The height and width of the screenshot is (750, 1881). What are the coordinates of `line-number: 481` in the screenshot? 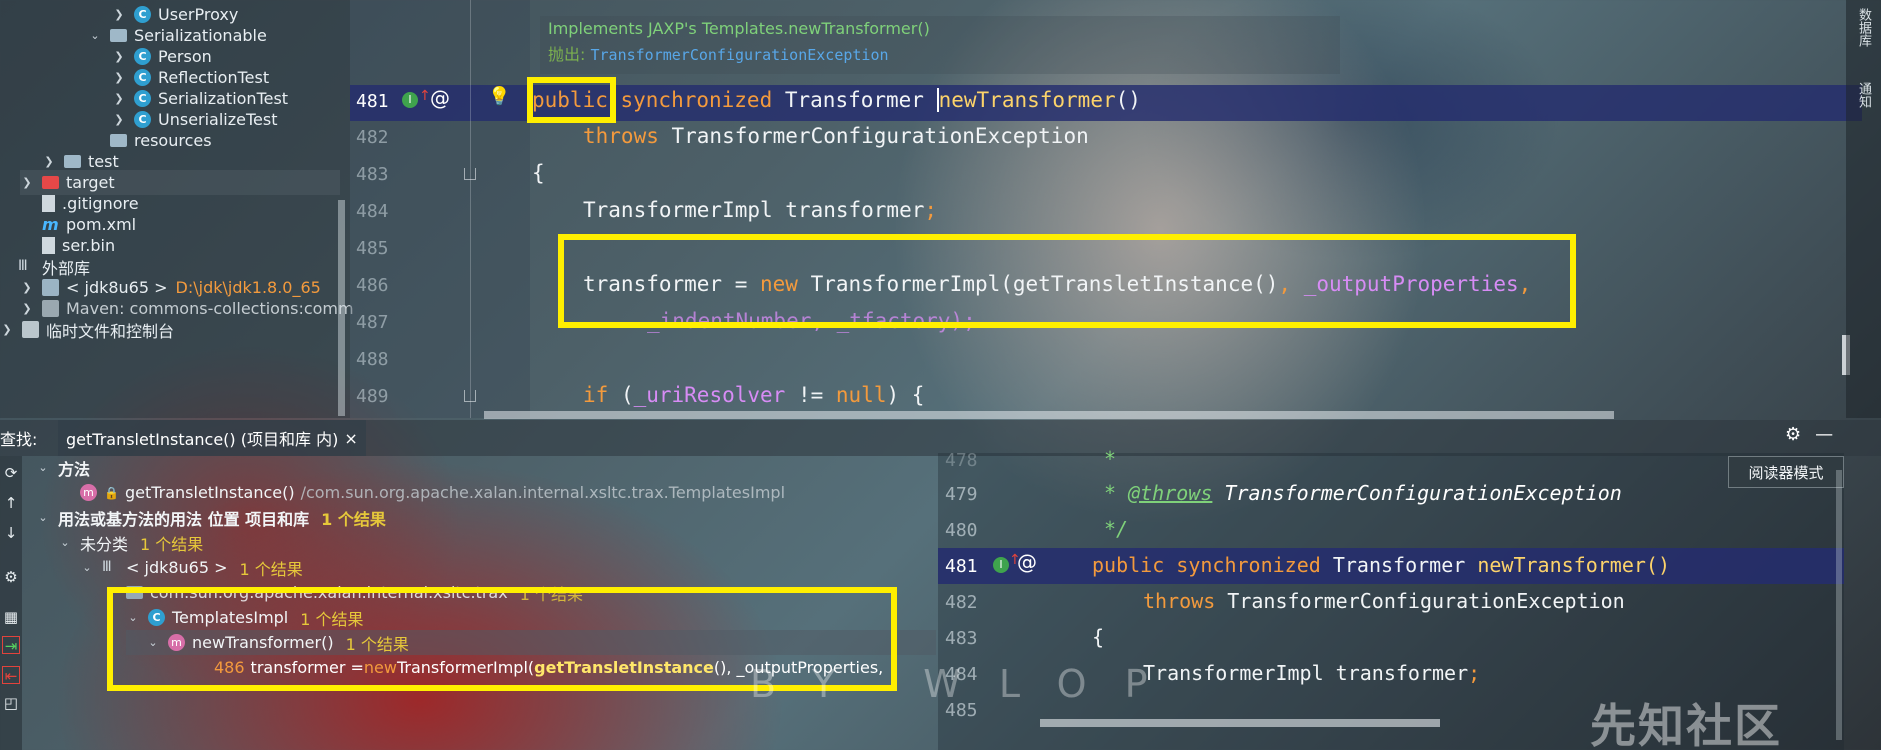 It's located at (372, 101).